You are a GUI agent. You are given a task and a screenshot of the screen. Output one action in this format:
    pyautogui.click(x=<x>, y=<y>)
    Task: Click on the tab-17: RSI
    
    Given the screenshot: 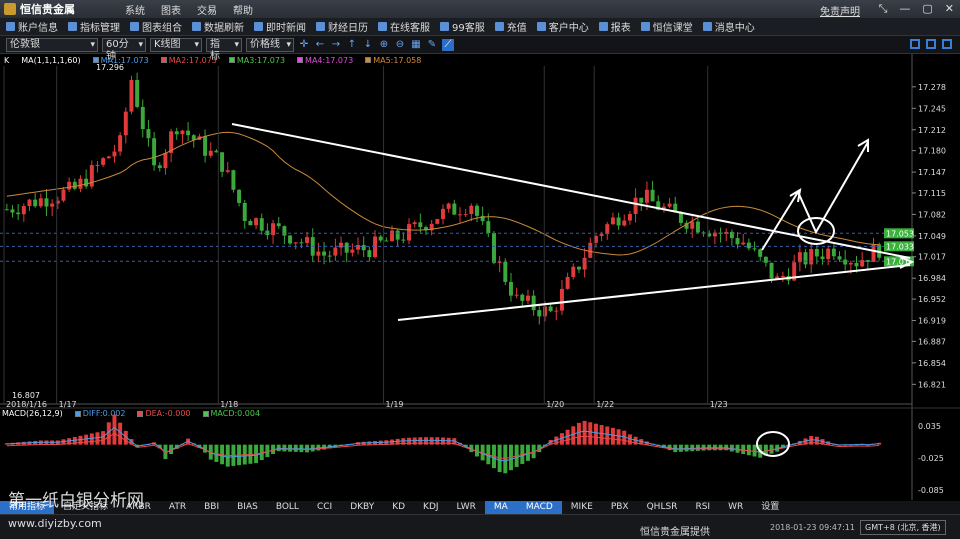 What is the action you would take?
    pyautogui.click(x=702, y=507)
    